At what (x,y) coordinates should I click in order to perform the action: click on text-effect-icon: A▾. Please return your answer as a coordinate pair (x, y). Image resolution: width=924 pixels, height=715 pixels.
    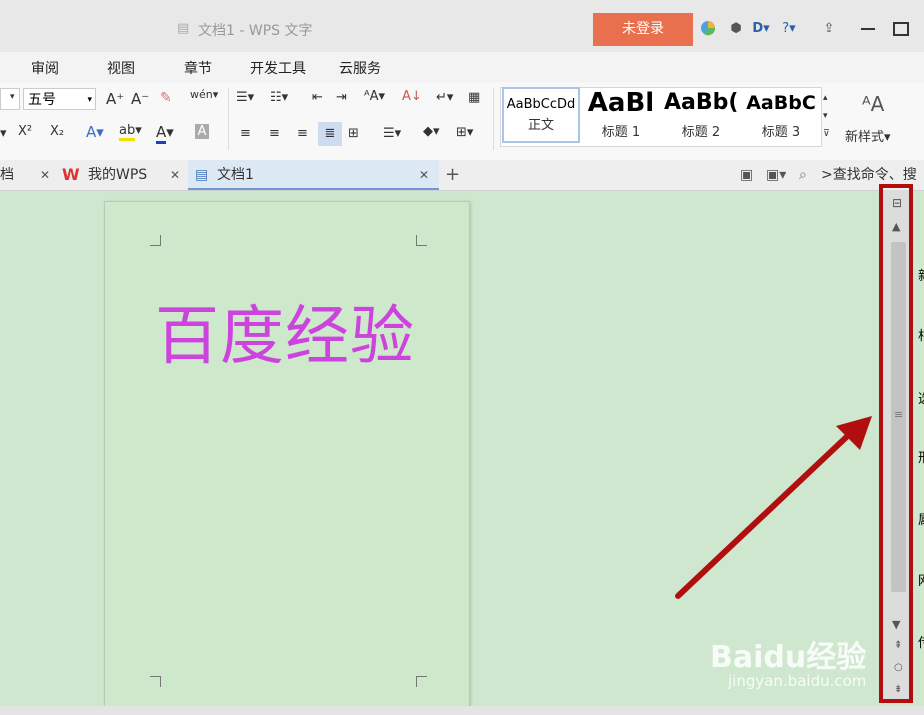
    Looking at the image, I should click on (95, 132).